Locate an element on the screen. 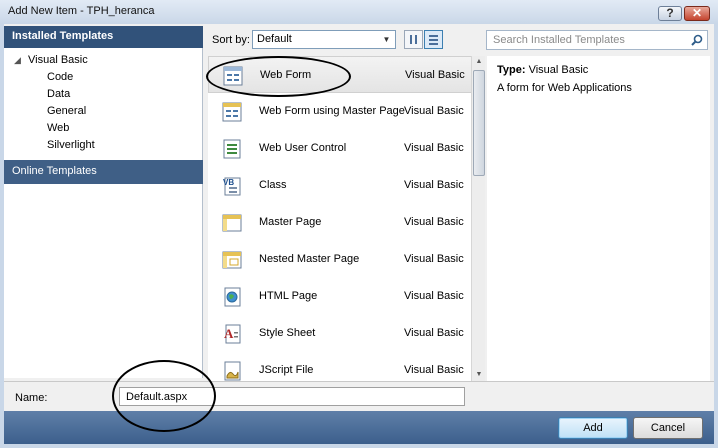 Image resolution: width=718 pixels, height=448 pixels. tree-item-web: Web is located at coordinates (103, 128).